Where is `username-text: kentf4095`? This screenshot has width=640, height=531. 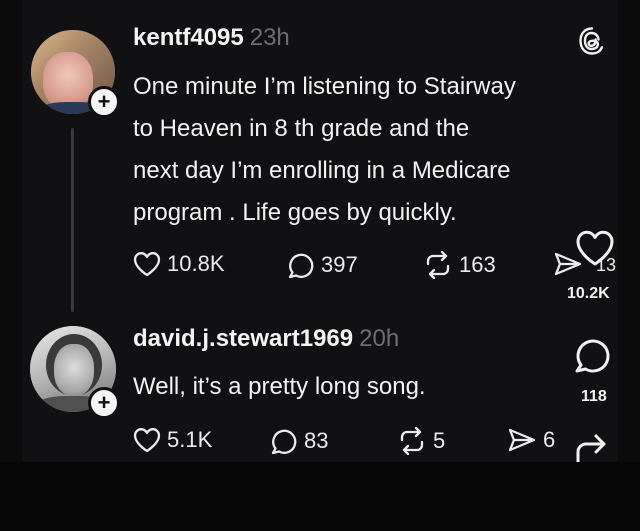
username-text: kentf4095 is located at coordinates (188, 37).